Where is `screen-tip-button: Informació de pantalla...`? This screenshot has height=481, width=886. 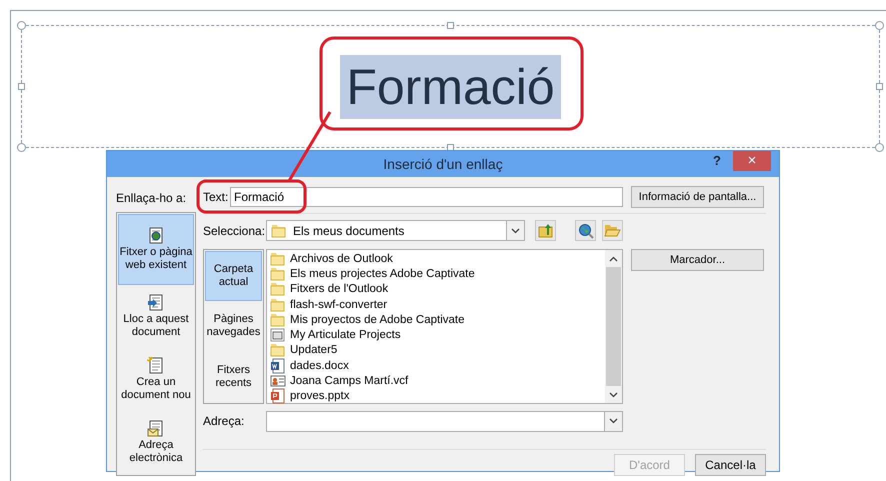
screen-tip-button: Informació de pantalla... is located at coordinates (697, 197).